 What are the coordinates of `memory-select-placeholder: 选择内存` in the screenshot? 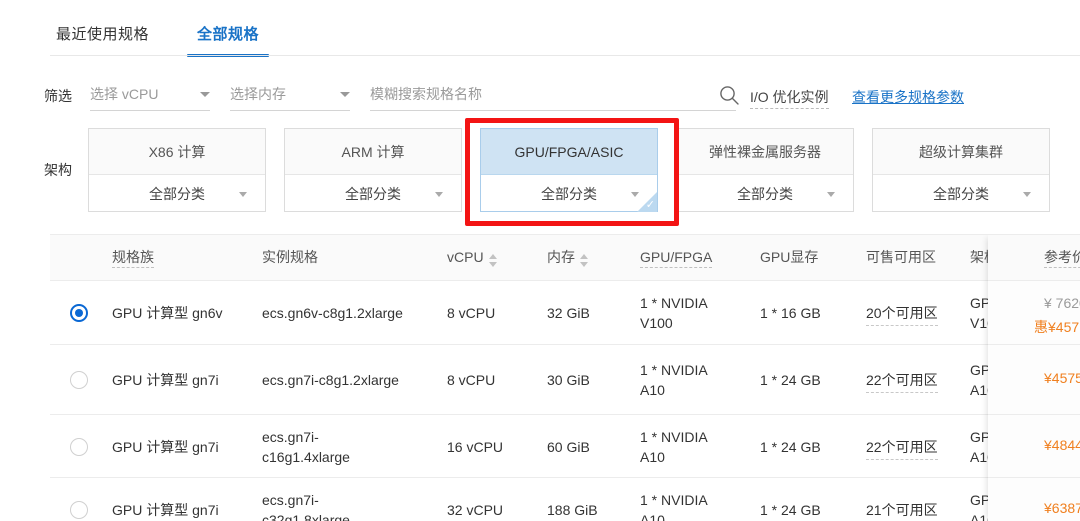 It's located at (258, 94).